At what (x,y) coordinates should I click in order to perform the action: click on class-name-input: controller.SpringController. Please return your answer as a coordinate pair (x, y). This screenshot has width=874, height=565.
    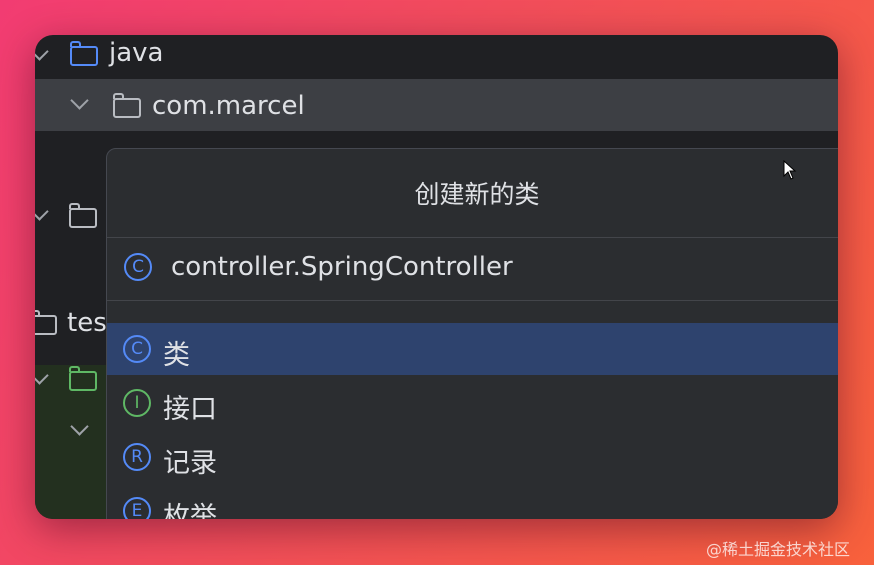
    Looking at the image, I should click on (342, 267).